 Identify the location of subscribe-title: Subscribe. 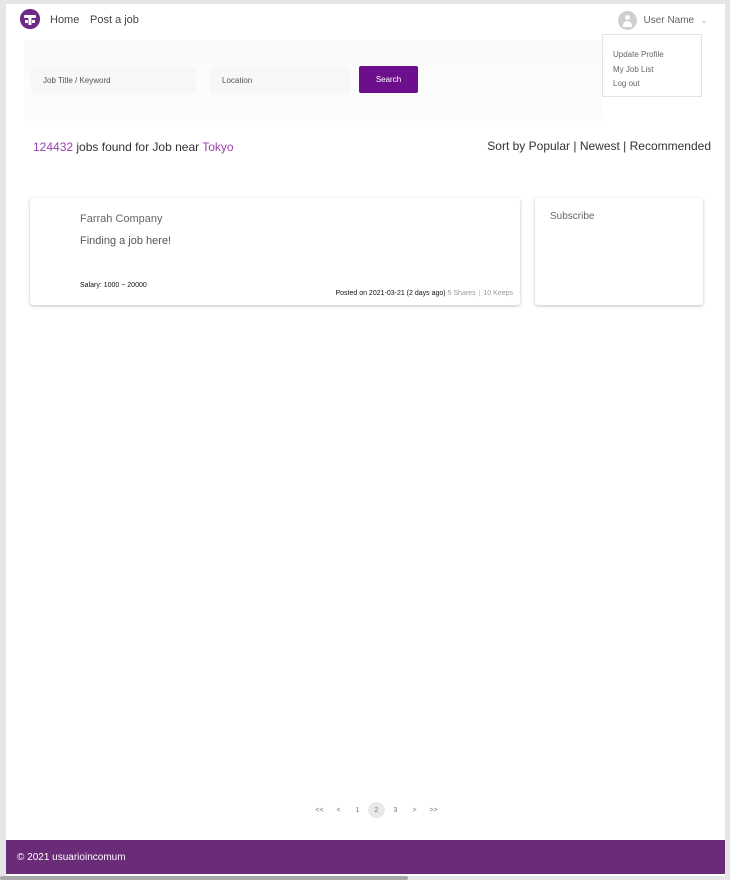
(572, 216).